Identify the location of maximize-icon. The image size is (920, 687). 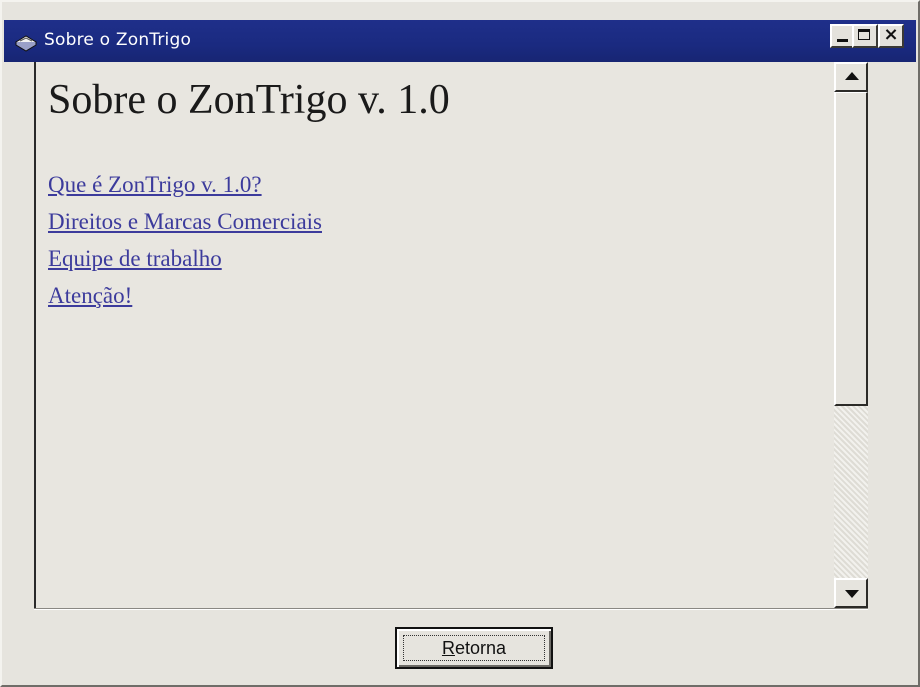
(864, 34).